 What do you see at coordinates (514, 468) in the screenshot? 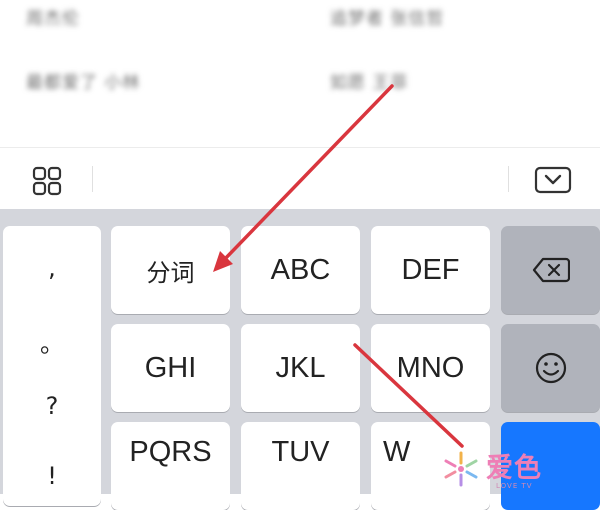
I see `watermark-text: 爱色` at bounding box center [514, 468].